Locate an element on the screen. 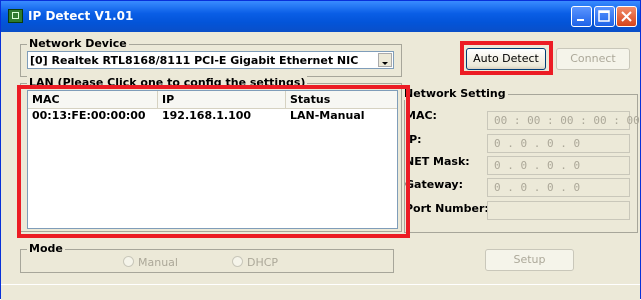 This screenshot has height=300, width=641. status-bar is located at coordinates (320, 292).